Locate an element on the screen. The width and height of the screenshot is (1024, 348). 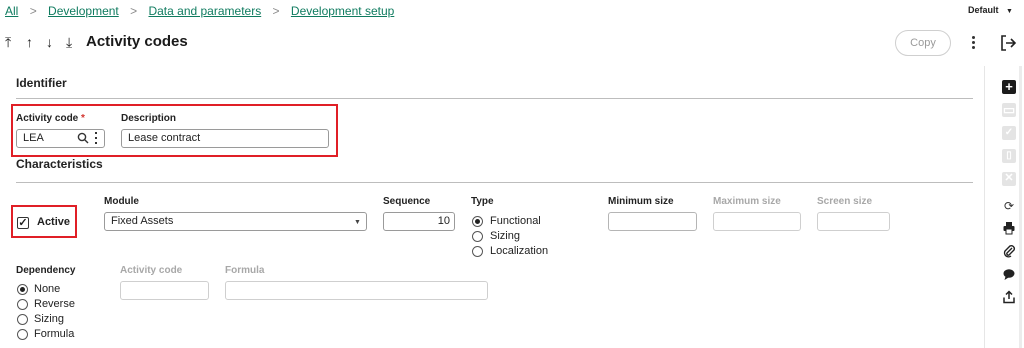
search-icon is located at coordinates (83, 138).